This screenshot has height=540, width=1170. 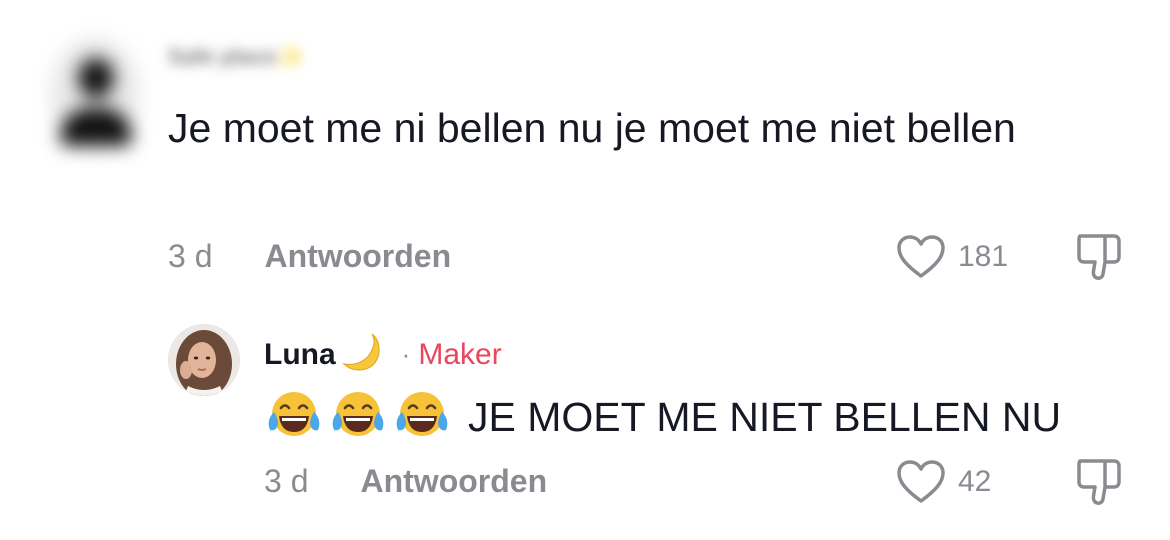 I want to click on comment-meta: 3 d Antwoorden, so click(x=309, y=256).